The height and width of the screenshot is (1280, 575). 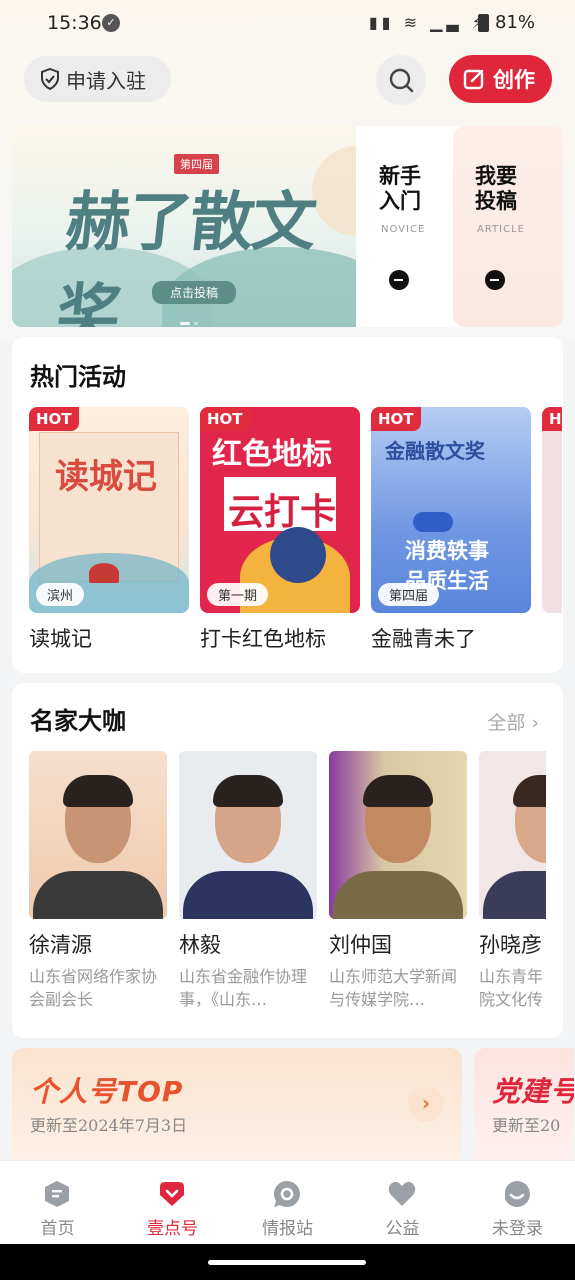 I want to click on activity-name: 读城记, so click(x=60, y=639).